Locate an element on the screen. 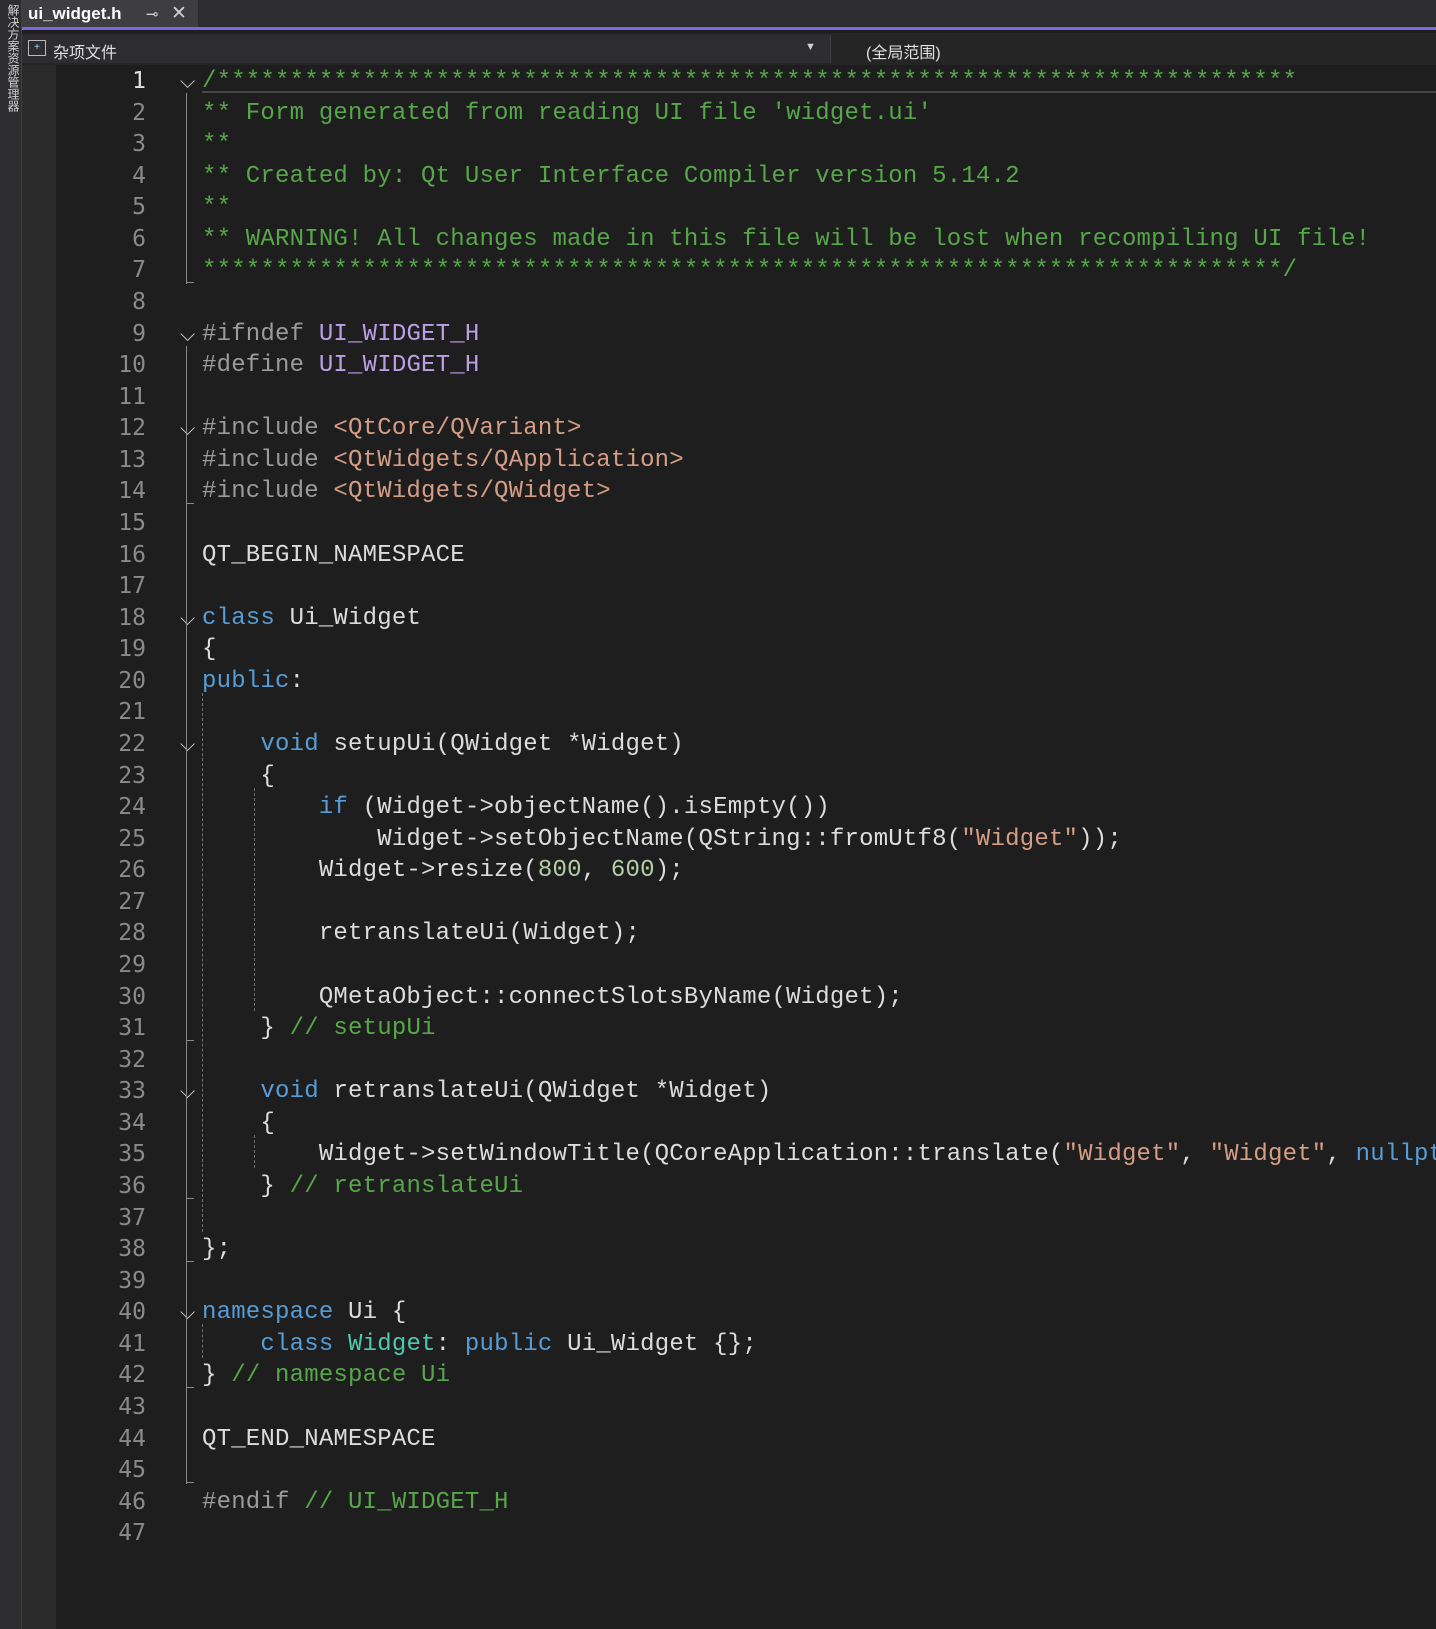 The height and width of the screenshot is (1629, 1436). code-line: 46 #endif // UI_WIDGET_H is located at coordinates (729, 1502).